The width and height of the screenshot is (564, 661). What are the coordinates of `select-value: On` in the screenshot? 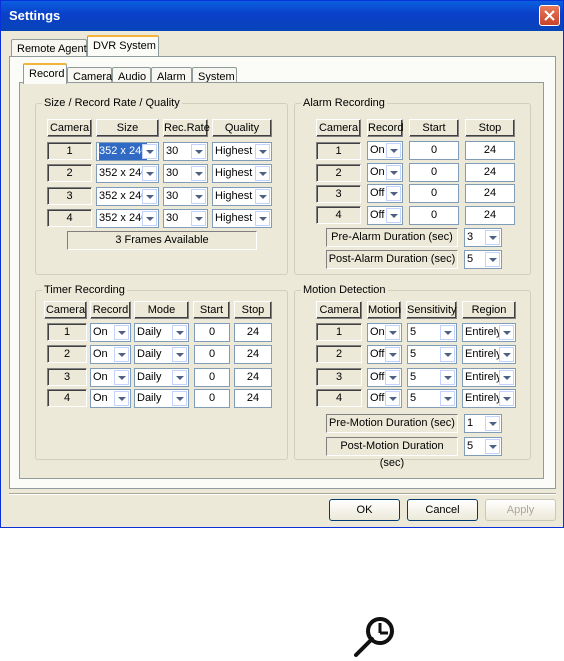 It's located at (100, 398).